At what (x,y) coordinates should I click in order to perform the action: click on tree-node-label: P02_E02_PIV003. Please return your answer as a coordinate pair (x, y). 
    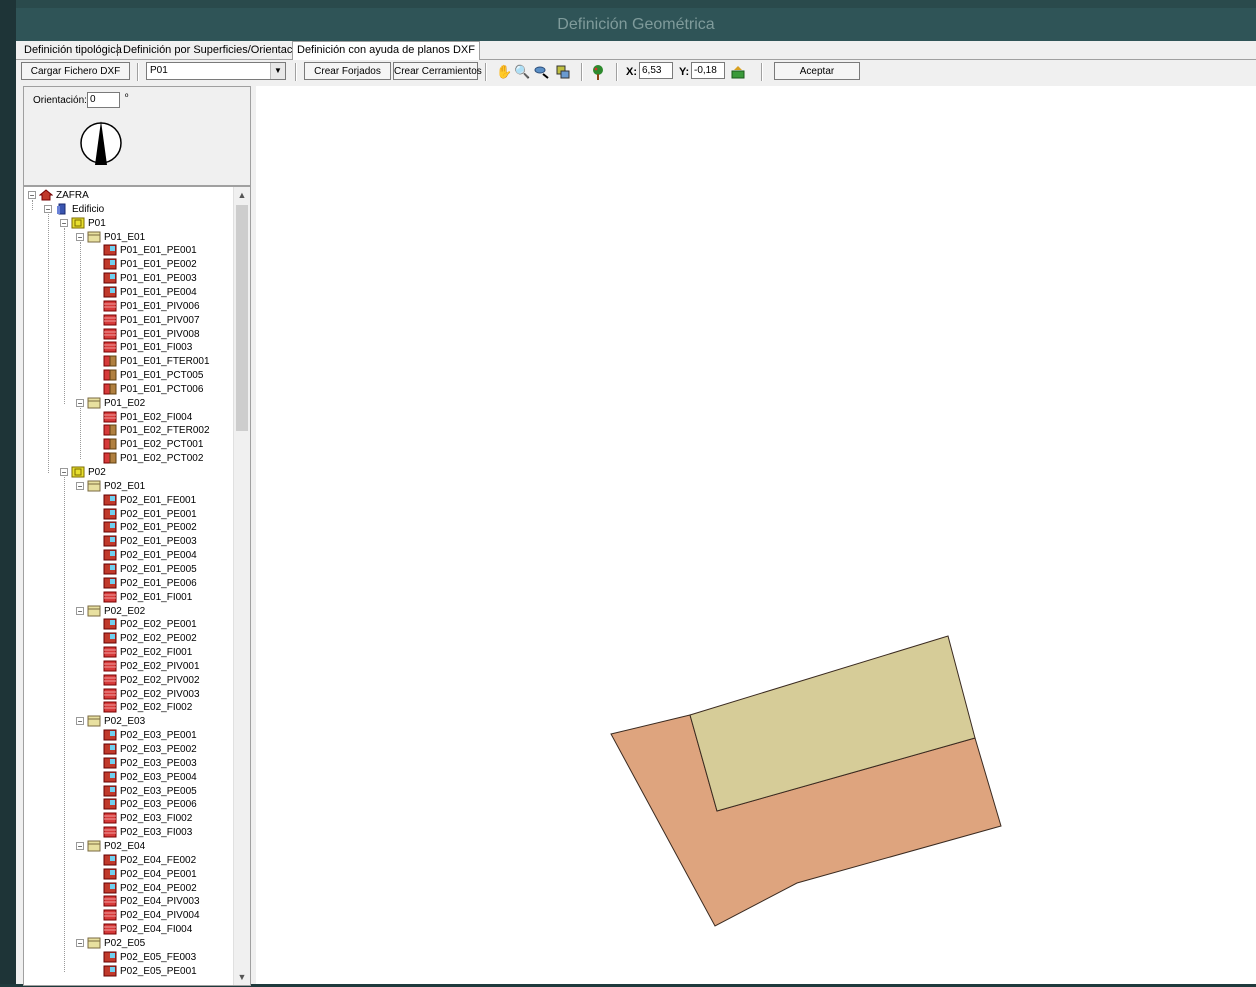
    Looking at the image, I should click on (160, 694).